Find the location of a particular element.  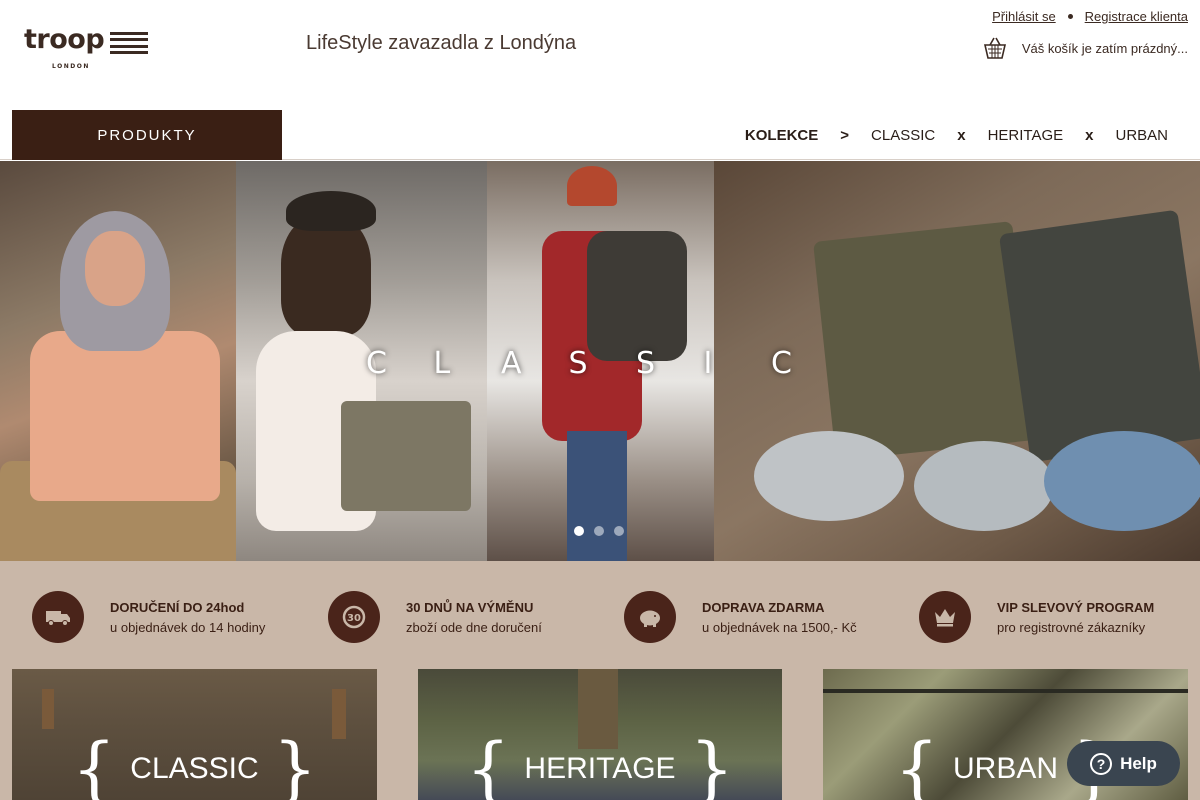

collections-nav: KOLEKCE > CLASSIC x HERITAGE x URBAN is located at coordinates (956, 135).